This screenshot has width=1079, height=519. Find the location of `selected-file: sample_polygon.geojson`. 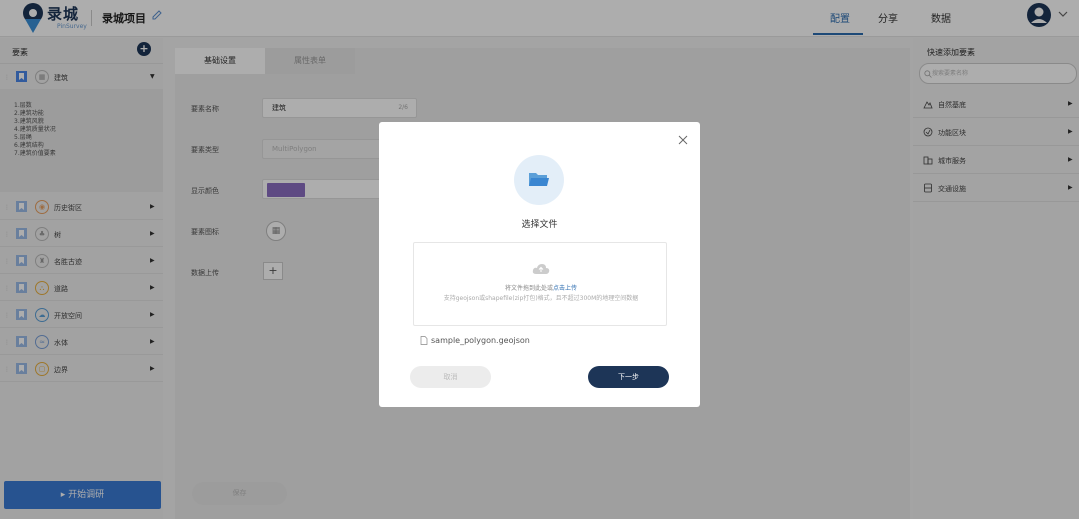

selected-file: sample_polygon.geojson is located at coordinates (475, 340).